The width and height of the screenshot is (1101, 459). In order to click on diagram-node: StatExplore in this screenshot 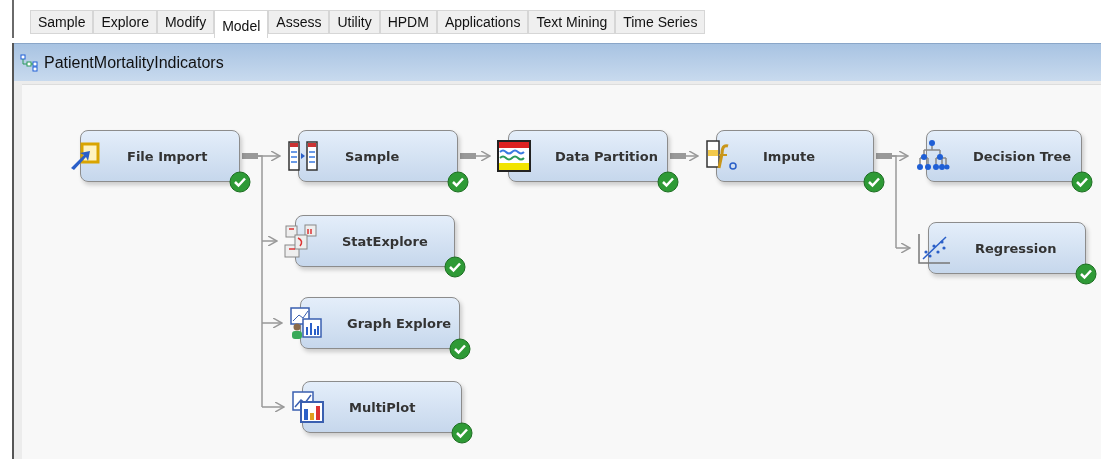, I will do `click(375, 241)`.